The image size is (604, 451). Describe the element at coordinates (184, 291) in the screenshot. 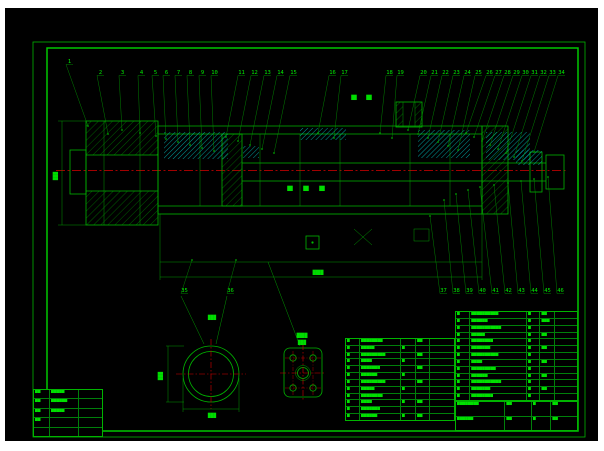

I see `part-callout-number: 35` at that location.